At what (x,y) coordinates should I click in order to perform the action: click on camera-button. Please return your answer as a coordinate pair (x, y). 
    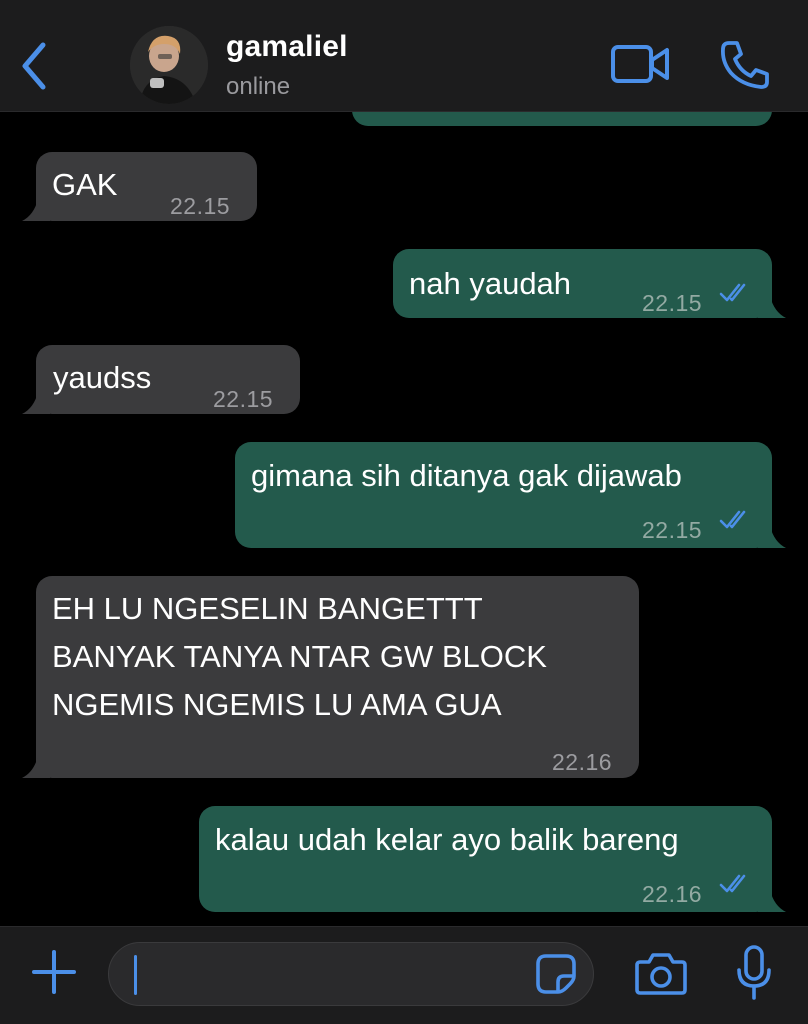
    Looking at the image, I should click on (661, 974).